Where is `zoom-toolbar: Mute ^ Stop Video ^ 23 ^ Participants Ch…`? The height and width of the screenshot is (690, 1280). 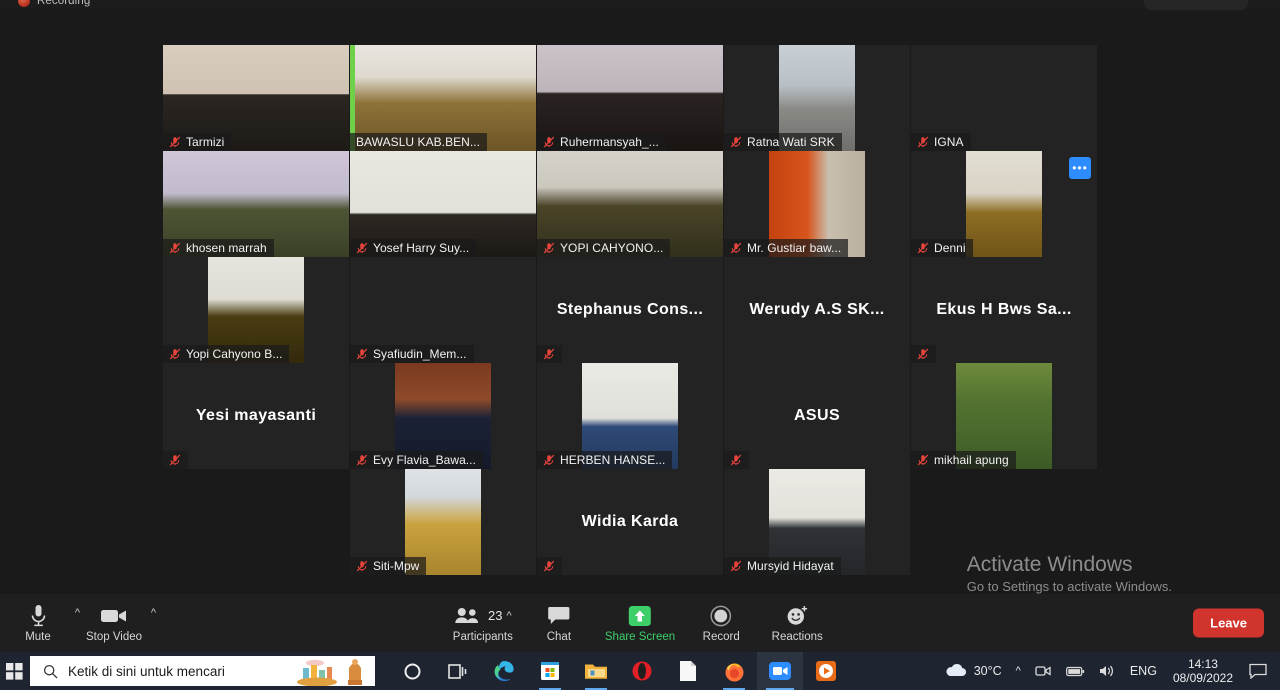 zoom-toolbar: Mute ^ Stop Video ^ 23 ^ Participants Ch… is located at coordinates (640, 623).